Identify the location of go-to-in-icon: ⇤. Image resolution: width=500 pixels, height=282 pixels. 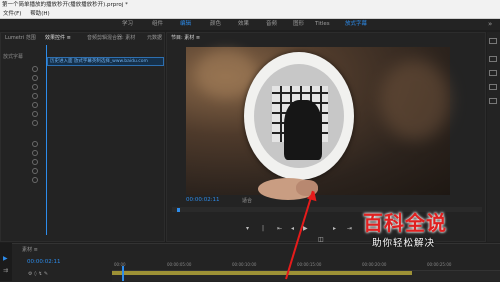
(279, 228).